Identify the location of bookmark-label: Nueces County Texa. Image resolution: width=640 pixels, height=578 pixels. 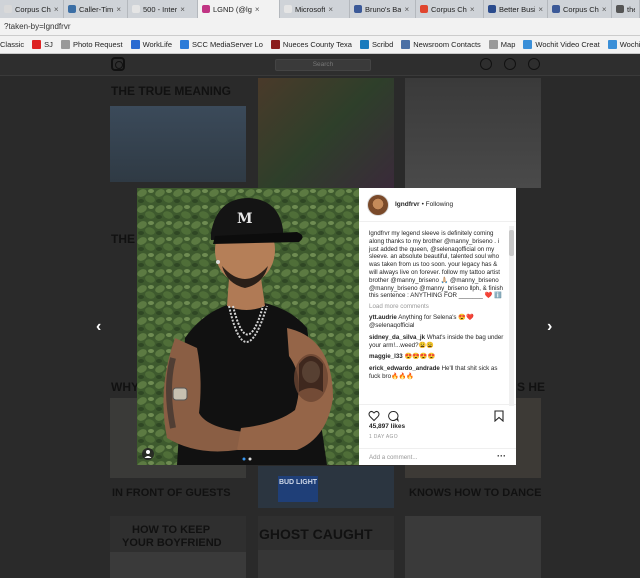
(317, 44).